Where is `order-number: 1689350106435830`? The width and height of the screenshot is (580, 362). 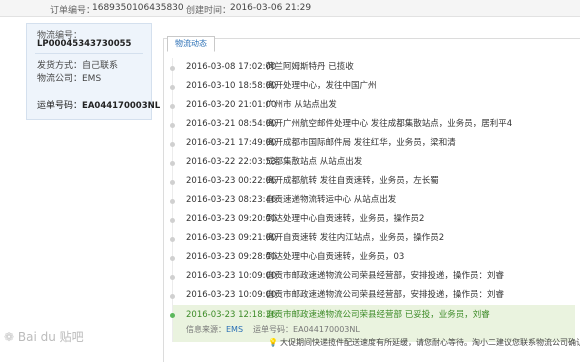 order-number: 1689350106435830 is located at coordinates (138, 8).